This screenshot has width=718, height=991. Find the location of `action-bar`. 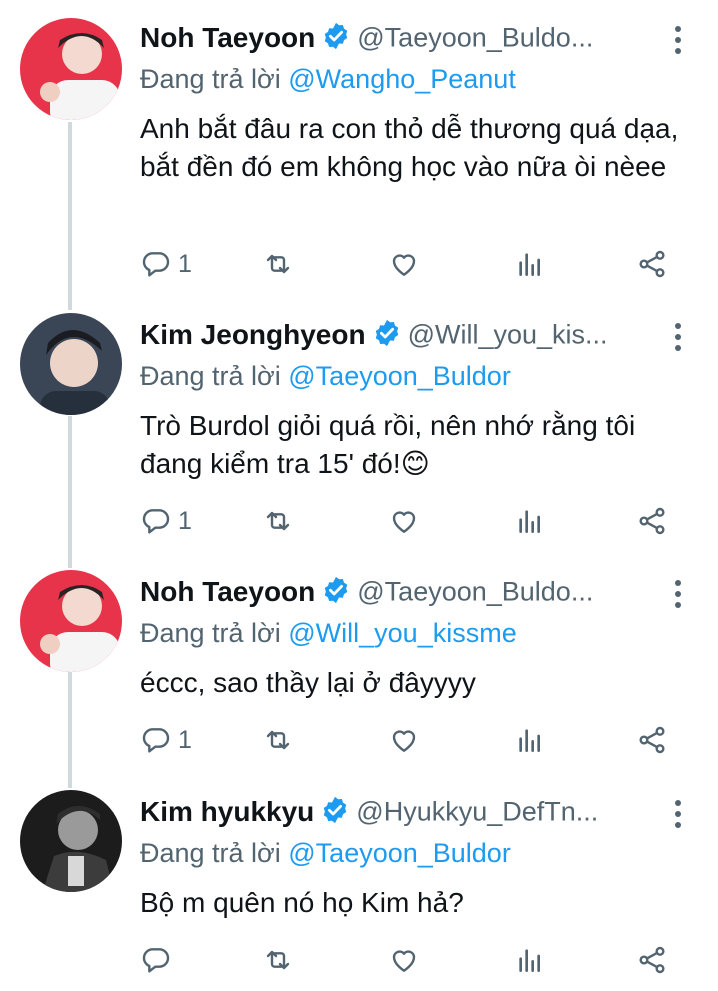

action-bar is located at coordinates (410, 960).